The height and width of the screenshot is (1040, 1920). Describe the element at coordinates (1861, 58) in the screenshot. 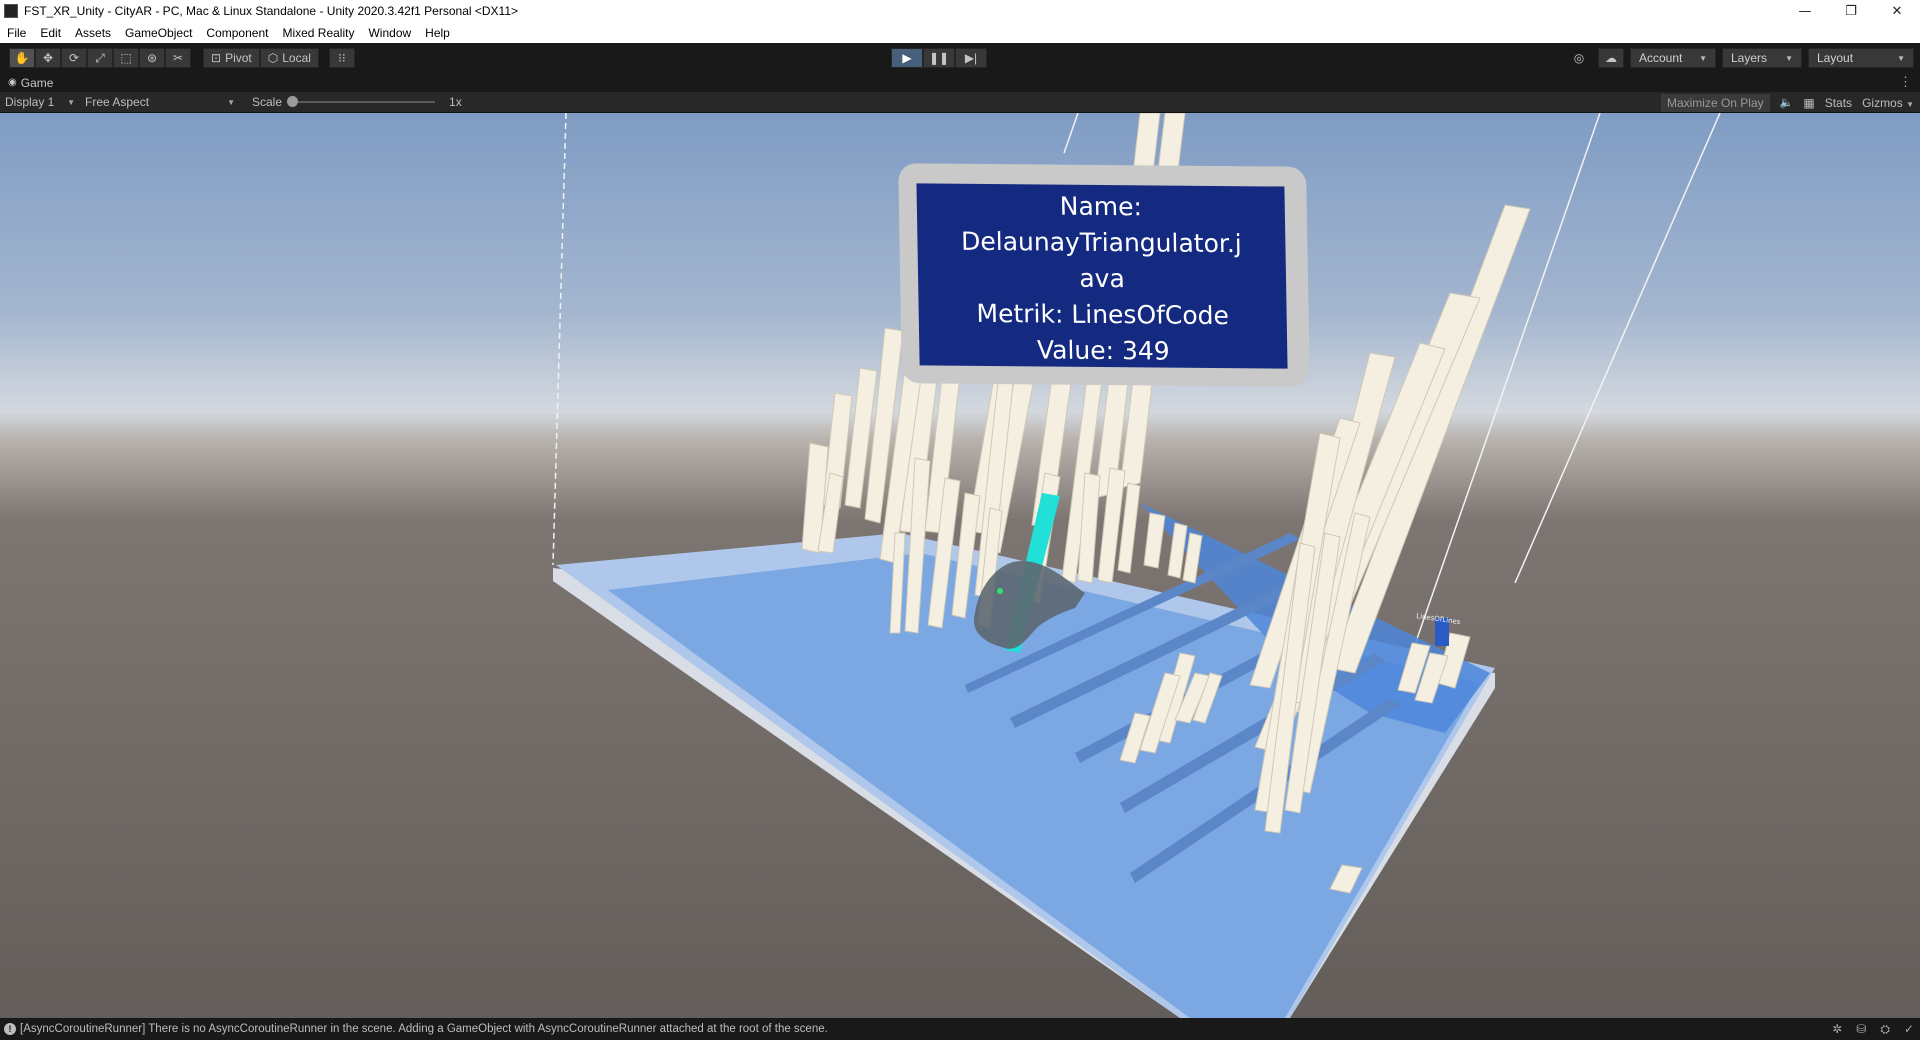

I see `layout-dropdown: Layout ▼` at that location.